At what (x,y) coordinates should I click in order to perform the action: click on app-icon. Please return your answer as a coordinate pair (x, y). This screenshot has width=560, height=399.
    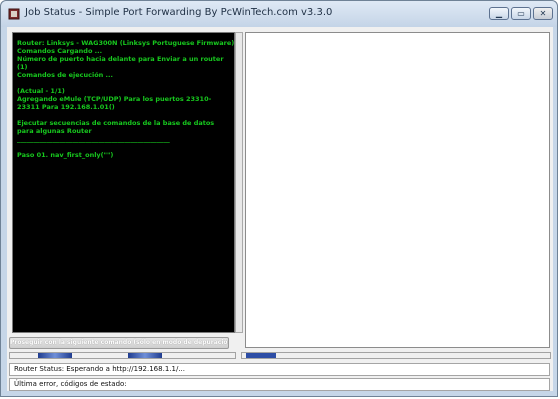
    Looking at the image, I should click on (14, 14).